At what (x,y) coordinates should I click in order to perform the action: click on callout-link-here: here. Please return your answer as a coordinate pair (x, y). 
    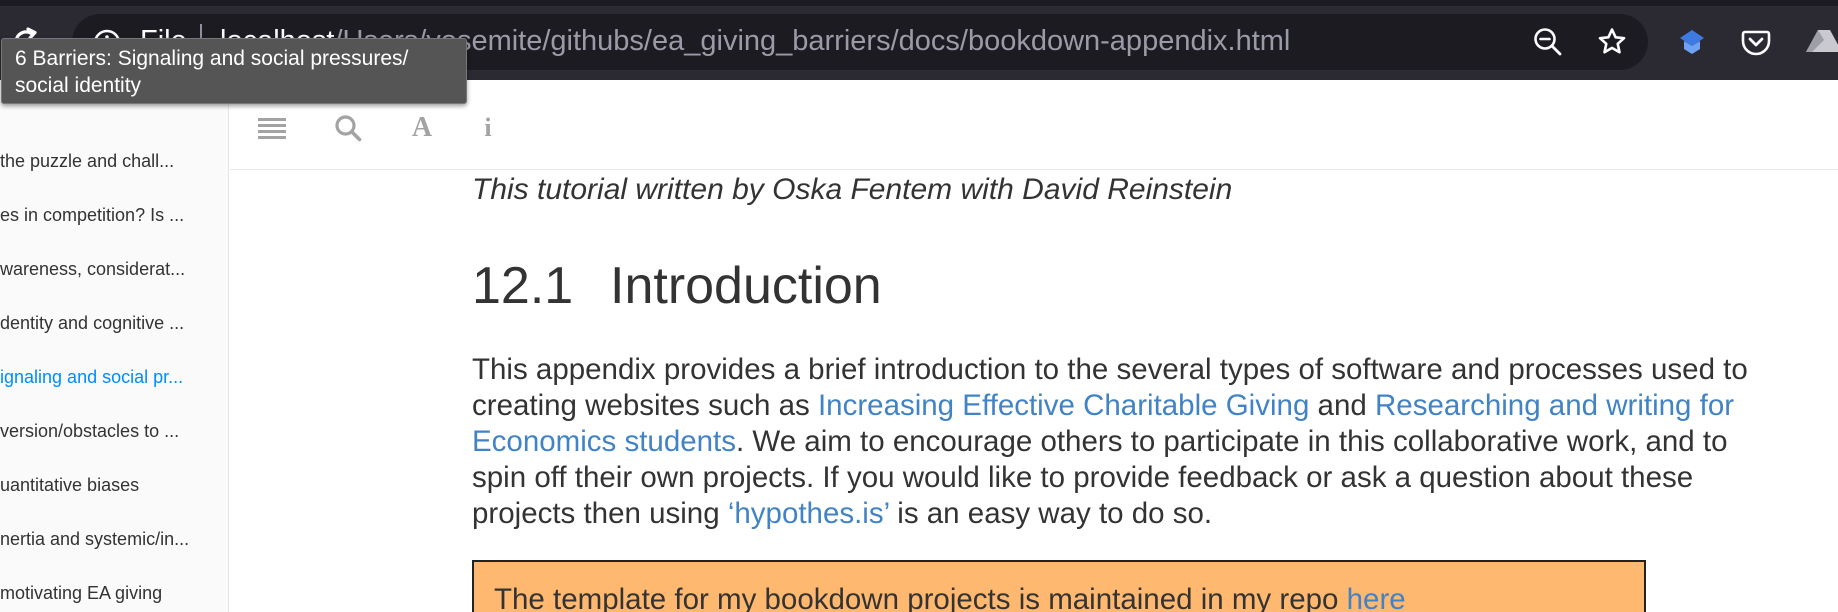
    Looking at the image, I should click on (1376, 597).